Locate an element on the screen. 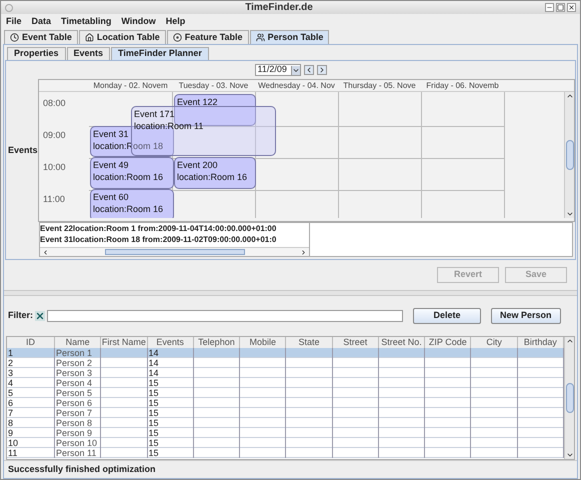 The image size is (581, 480). table-row: 2 Person 2 14 is located at coordinates (285, 363).